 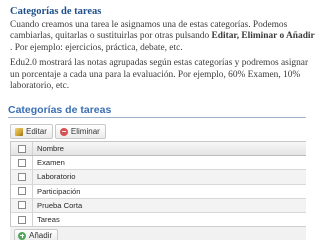 I want to click on add-button: Añadir, so click(x=36, y=234).